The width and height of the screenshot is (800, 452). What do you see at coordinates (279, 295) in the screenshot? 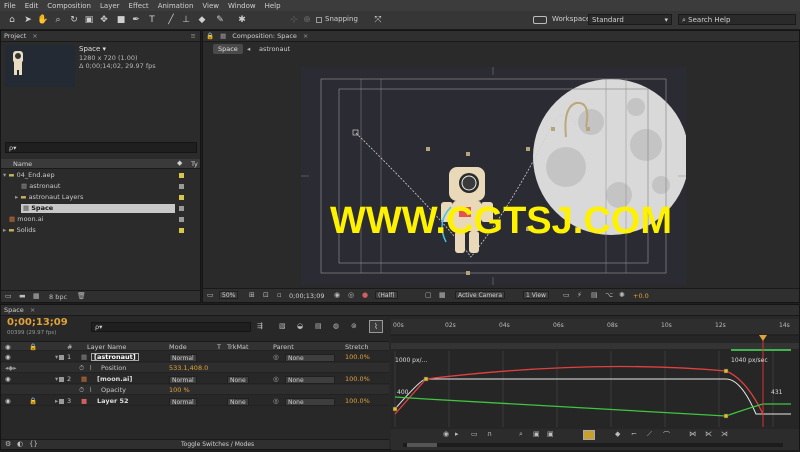
I see `mask-visibility-icon: ▫` at bounding box center [279, 295].